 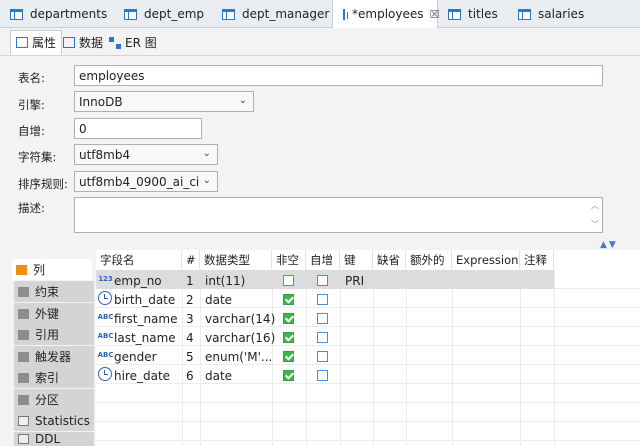 I want to click on comment-textarea: ︿ ﹀, so click(x=338, y=215).